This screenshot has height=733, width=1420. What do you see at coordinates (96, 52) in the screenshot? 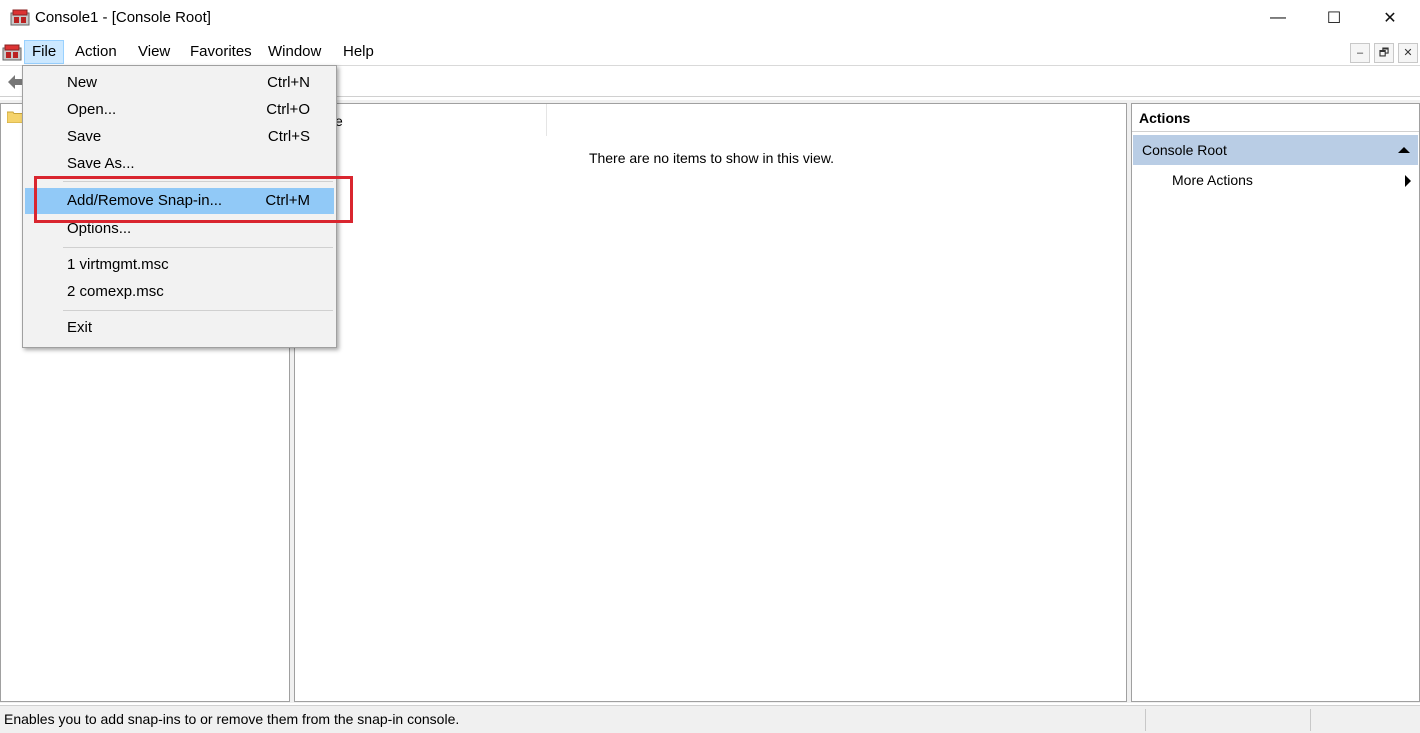
I see `menu-action: Action` at bounding box center [96, 52].